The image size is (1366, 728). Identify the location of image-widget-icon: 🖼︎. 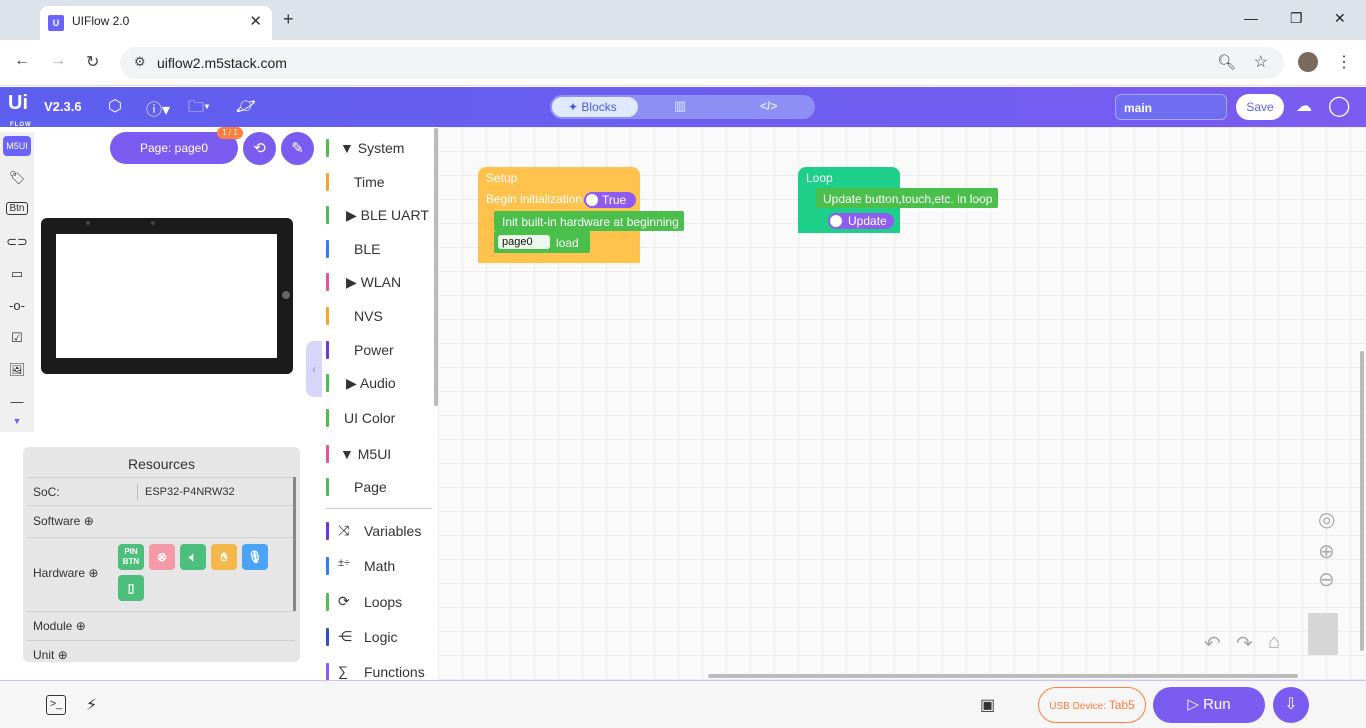
(17, 370).